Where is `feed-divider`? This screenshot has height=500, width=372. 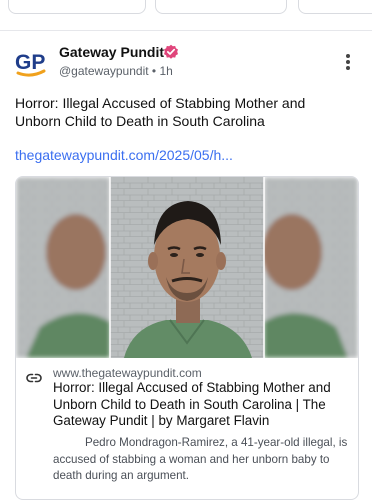
feed-divider is located at coordinates (186, 30).